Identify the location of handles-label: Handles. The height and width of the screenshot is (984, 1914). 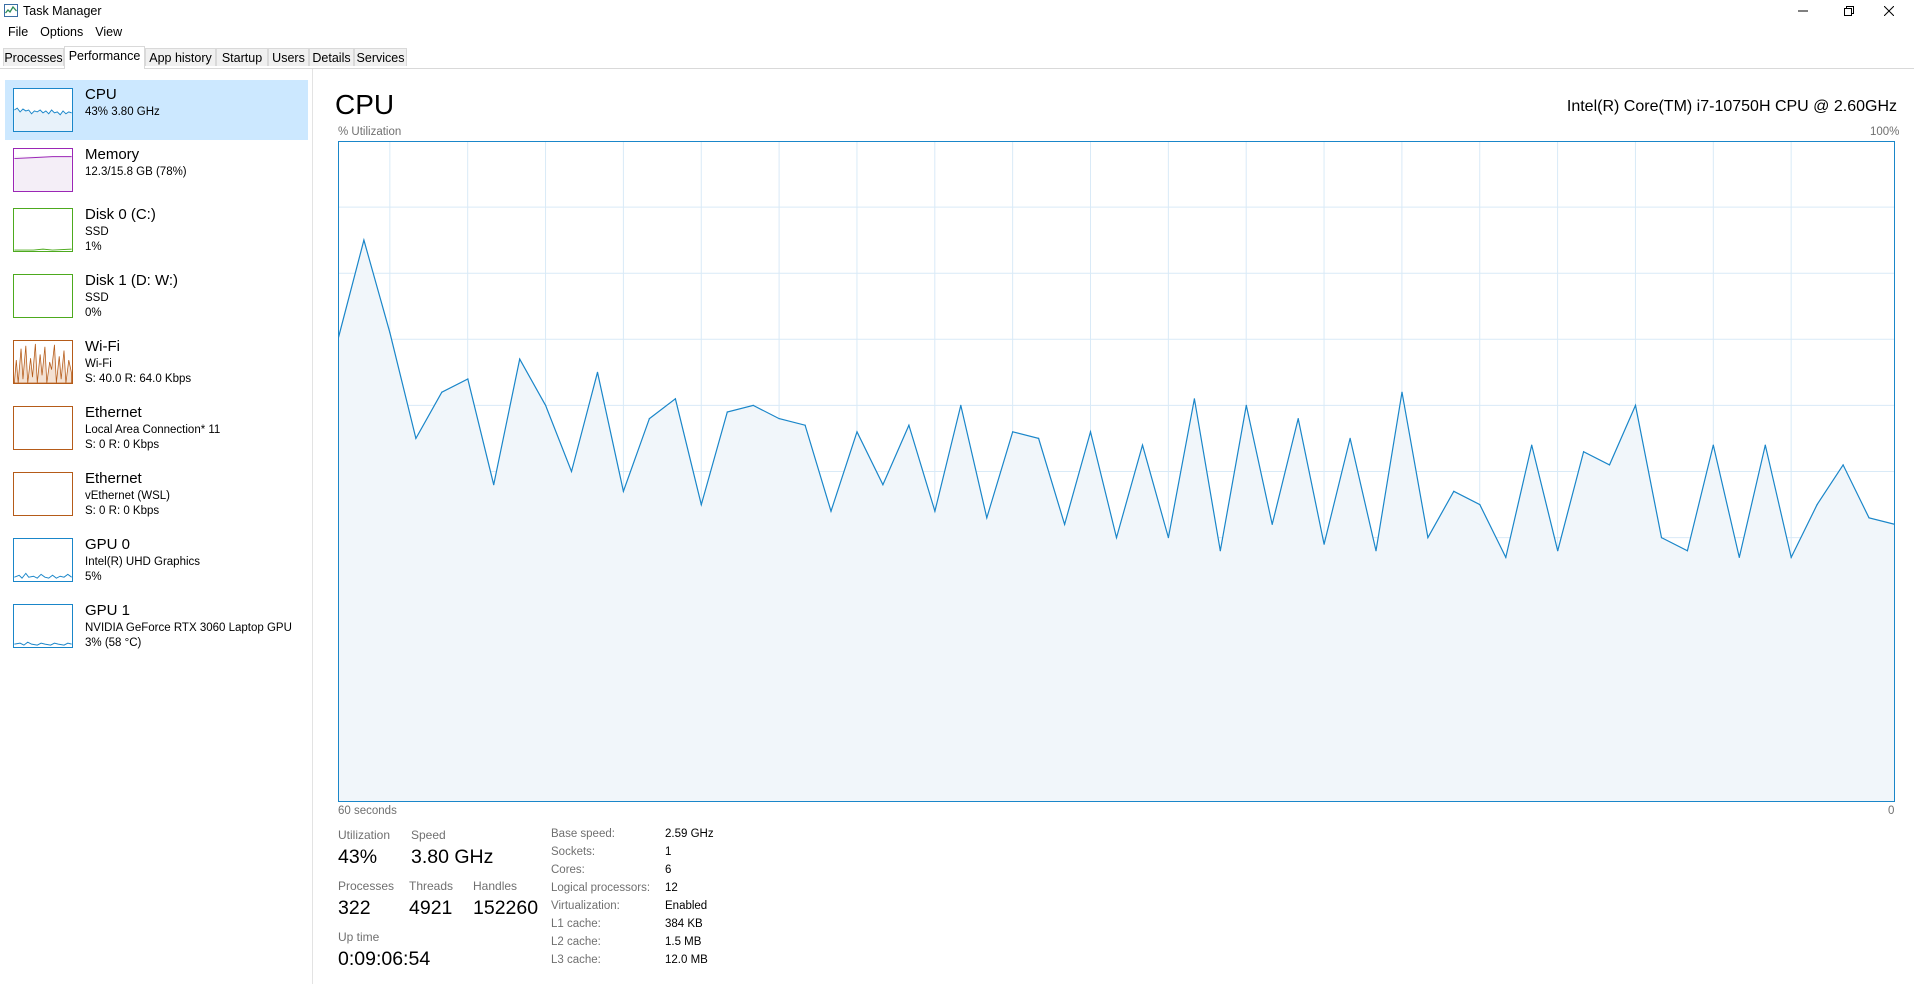
(495, 886).